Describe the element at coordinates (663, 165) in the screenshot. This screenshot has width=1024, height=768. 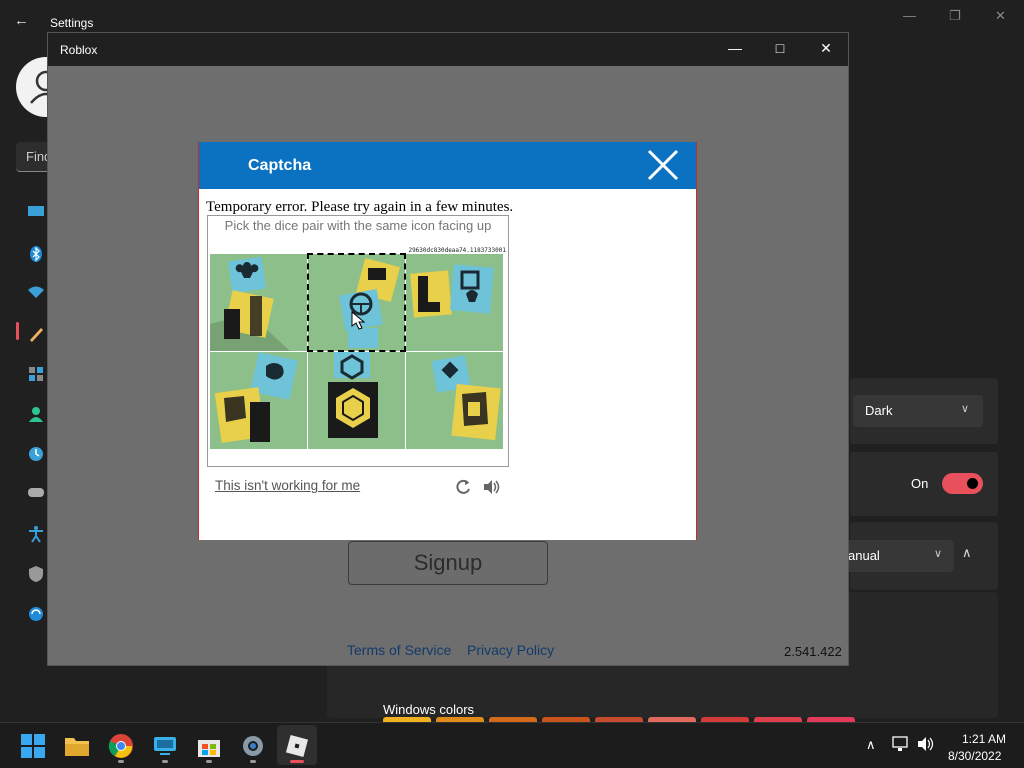
I see `close-icon` at that location.